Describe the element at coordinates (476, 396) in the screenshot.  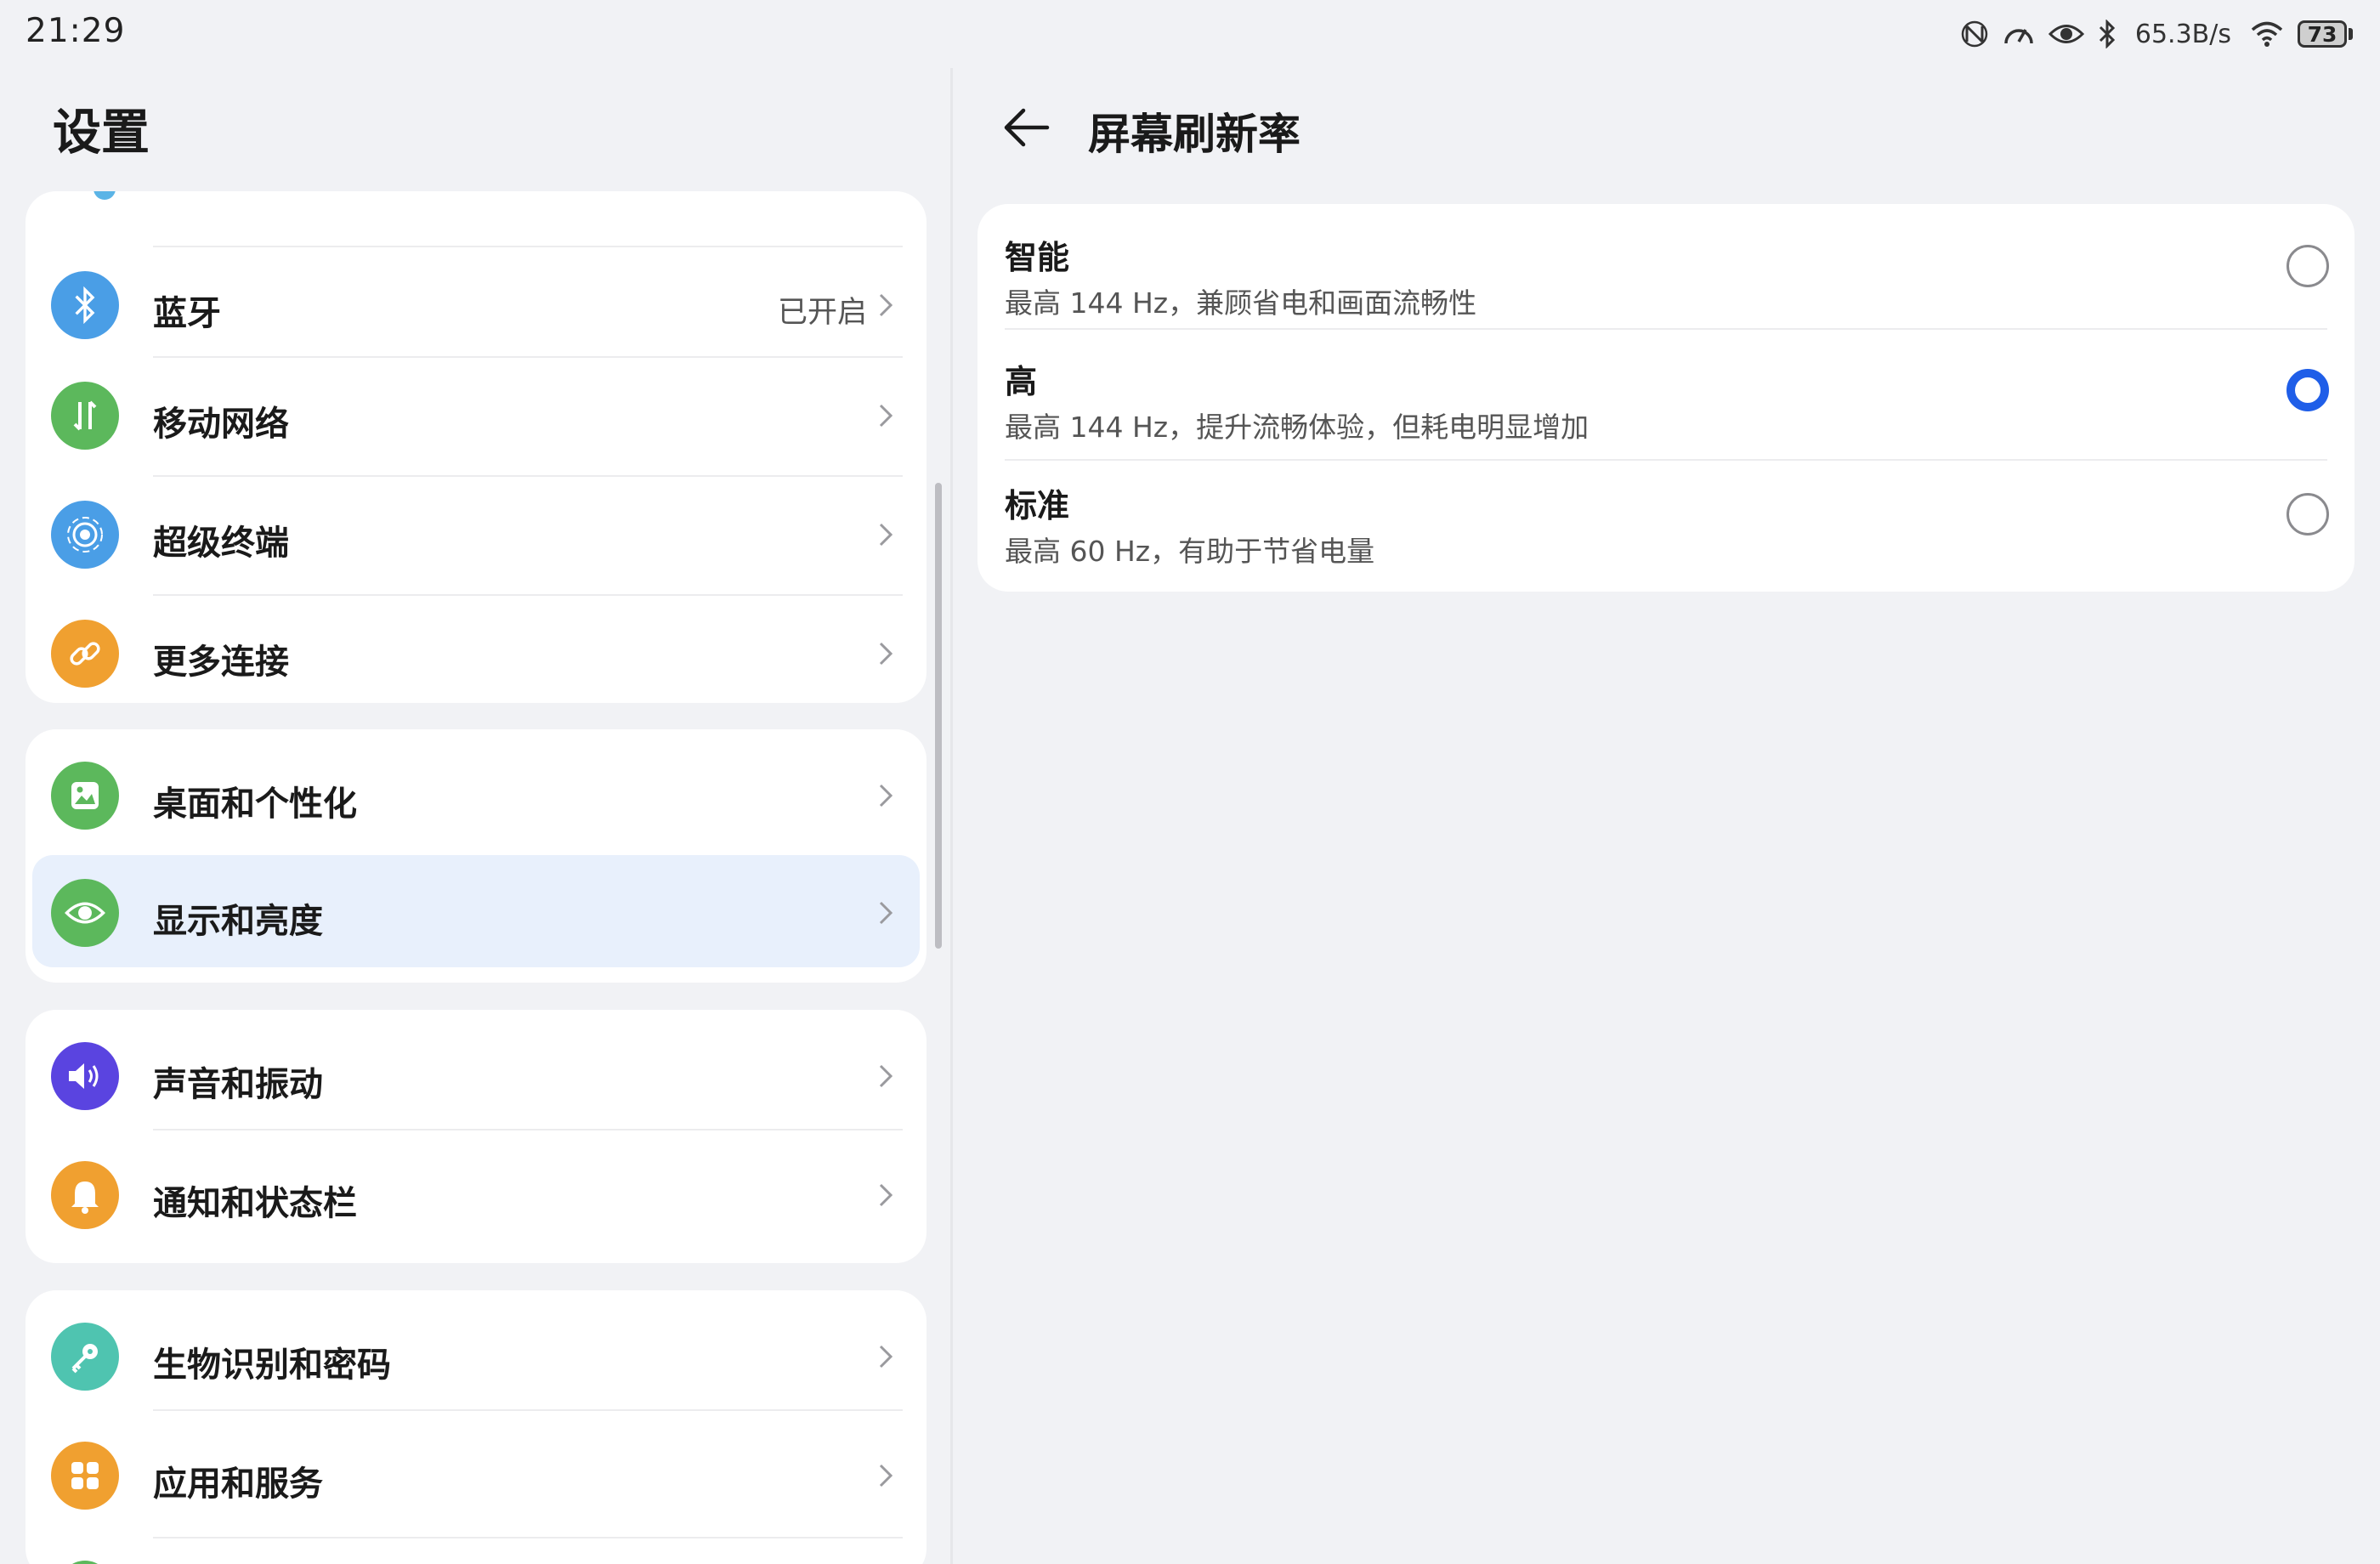
I see `settings-item-mobile-network: 移动网络` at that location.